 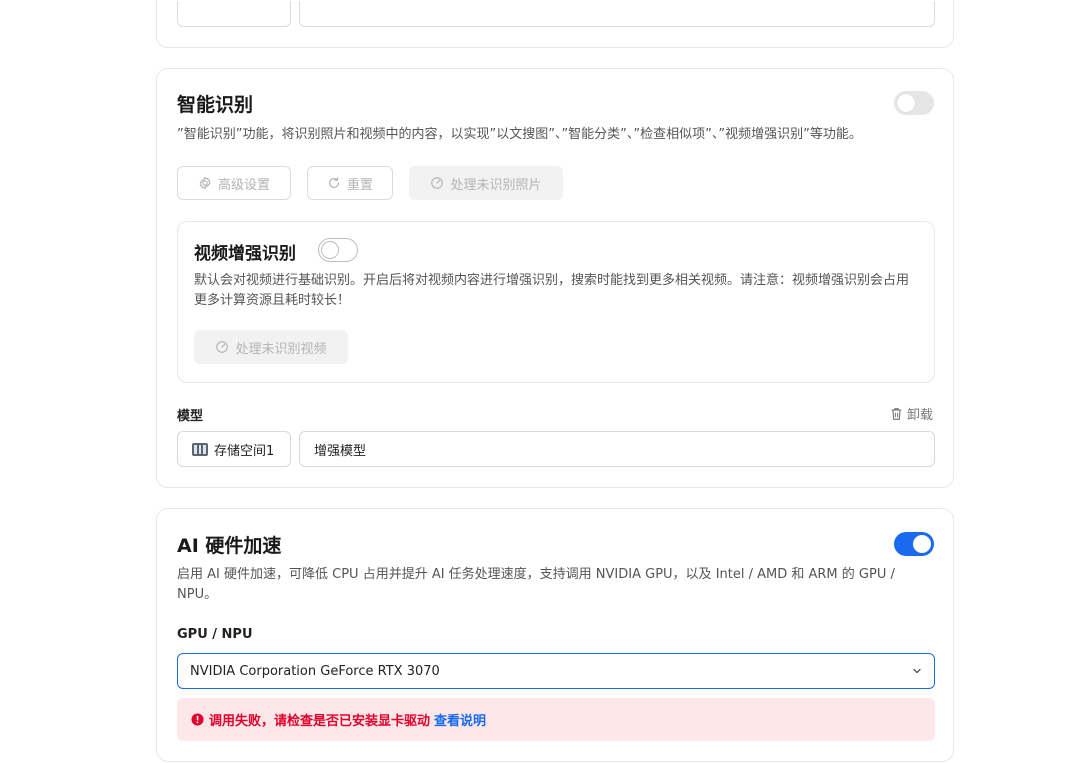 I want to click on gpu-label: GPU / NPU, so click(x=215, y=634).